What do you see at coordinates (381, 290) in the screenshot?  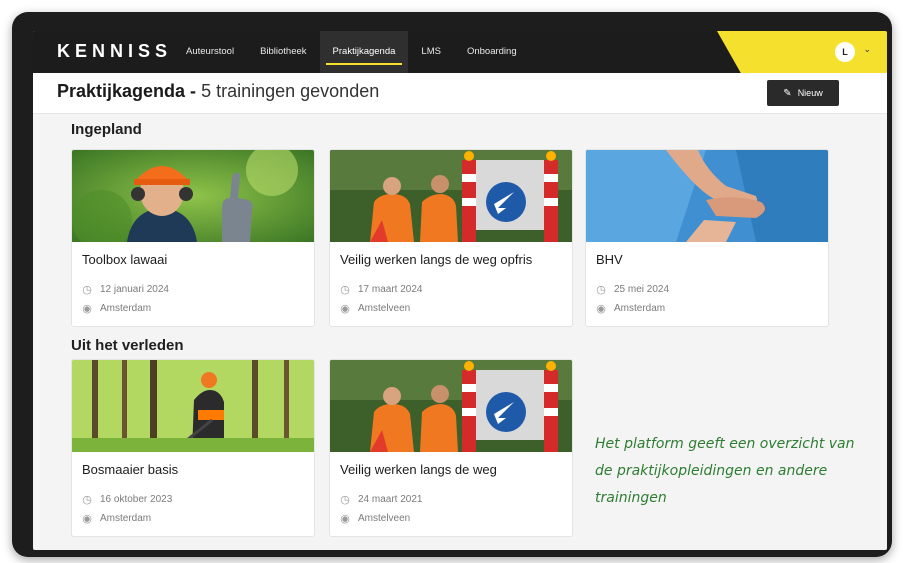 I see `card-date: ◷ 17 maart 2024` at bounding box center [381, 290].